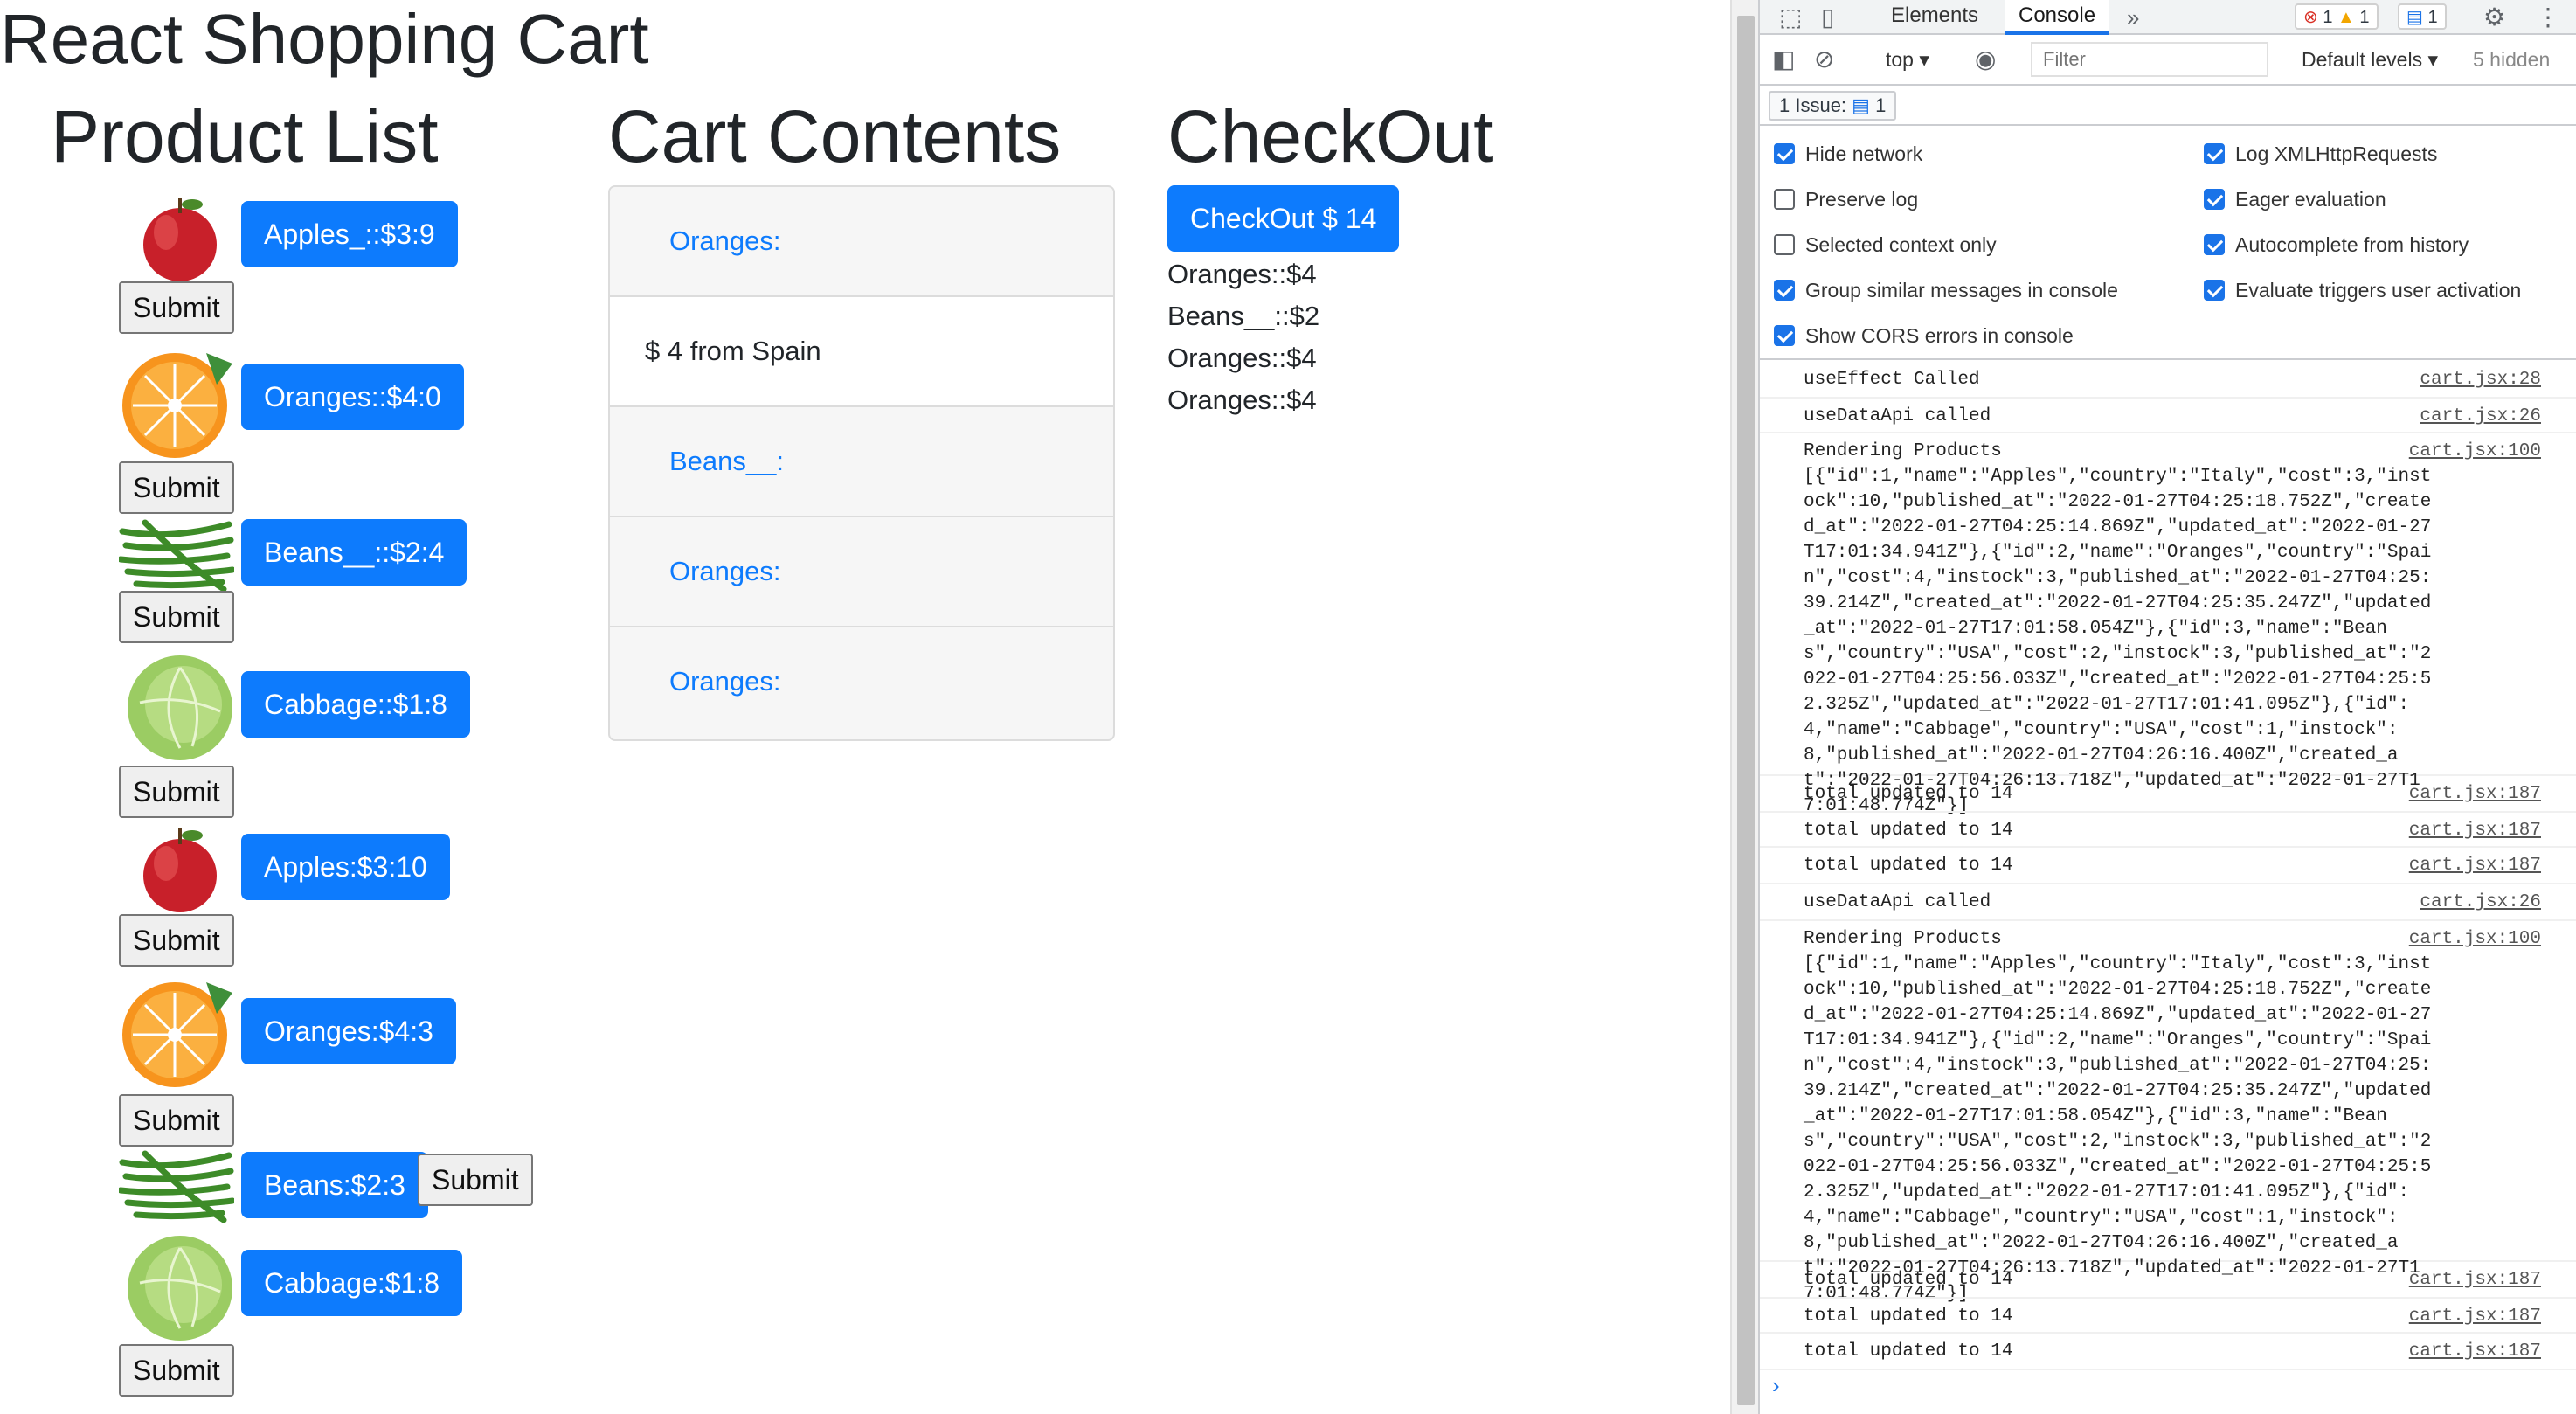 The height and width of the screenshot is (1414, 2576). What do you see at coordinates (1934, 18) in the screenshot?
I see `tab-elements: Elements` at bounding box center [1934, 18].